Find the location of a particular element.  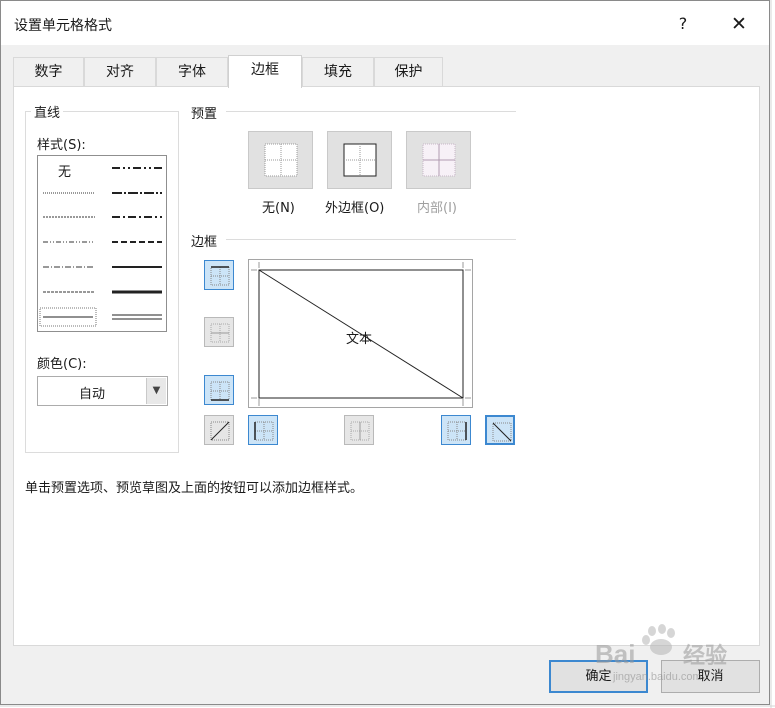

border-inside-vertical-icon is located at coordinates (360, 431).